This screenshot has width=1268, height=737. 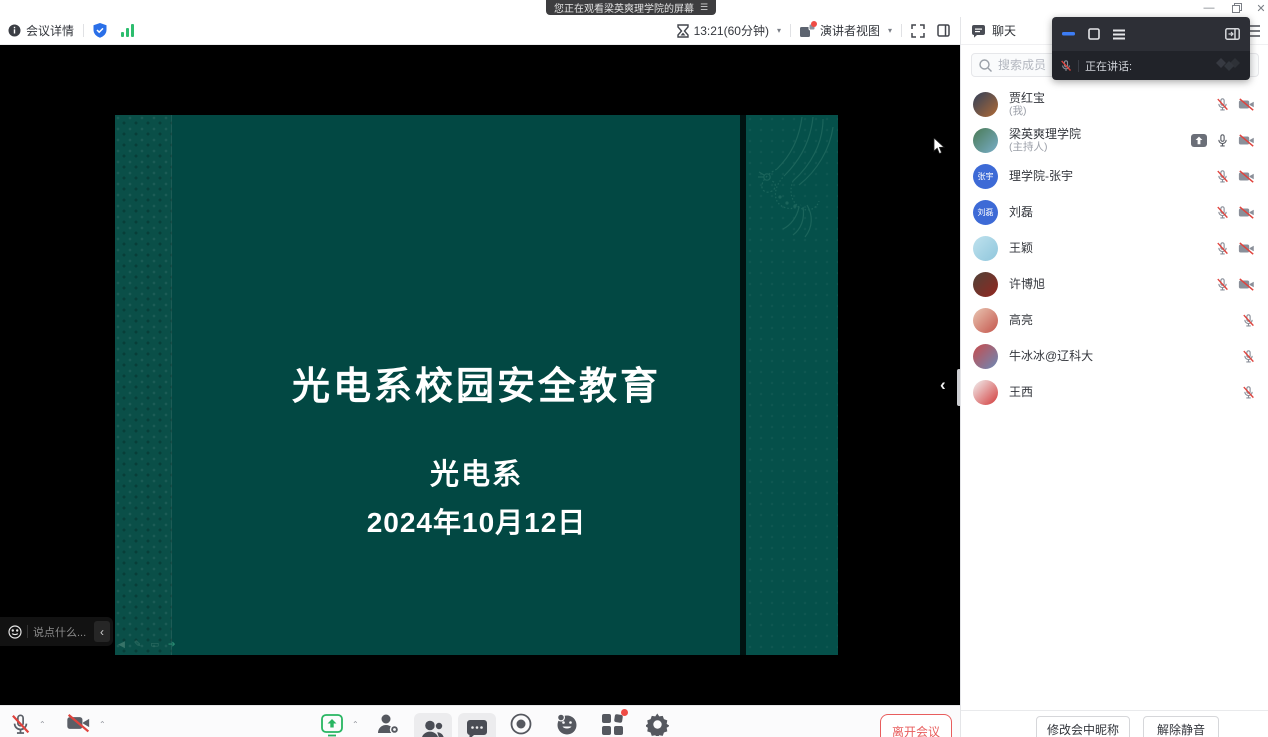 What do you see at coordinates (1094, 34) in the screenshot?
I see `overlay-restore-button` at bounding box center [1094, 34].